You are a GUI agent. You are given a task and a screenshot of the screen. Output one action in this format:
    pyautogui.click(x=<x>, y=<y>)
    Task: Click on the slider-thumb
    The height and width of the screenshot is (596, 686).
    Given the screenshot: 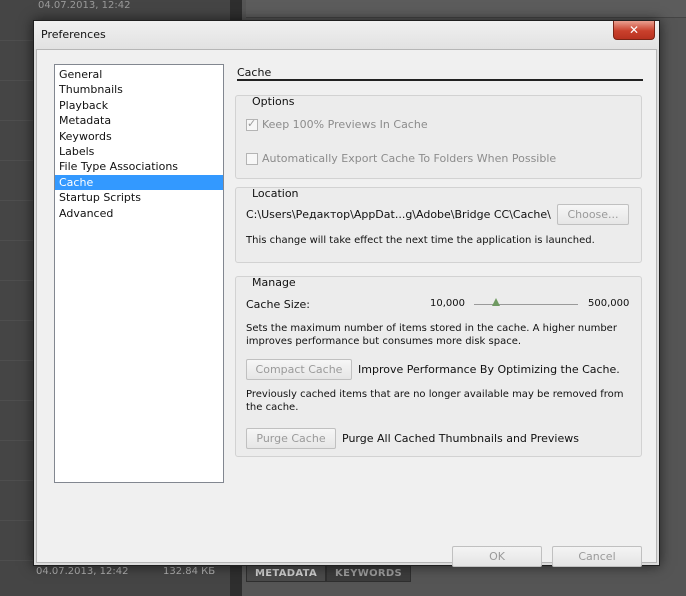 What is the action you would take?
    pyautogui.click(x=495, y=302)
    